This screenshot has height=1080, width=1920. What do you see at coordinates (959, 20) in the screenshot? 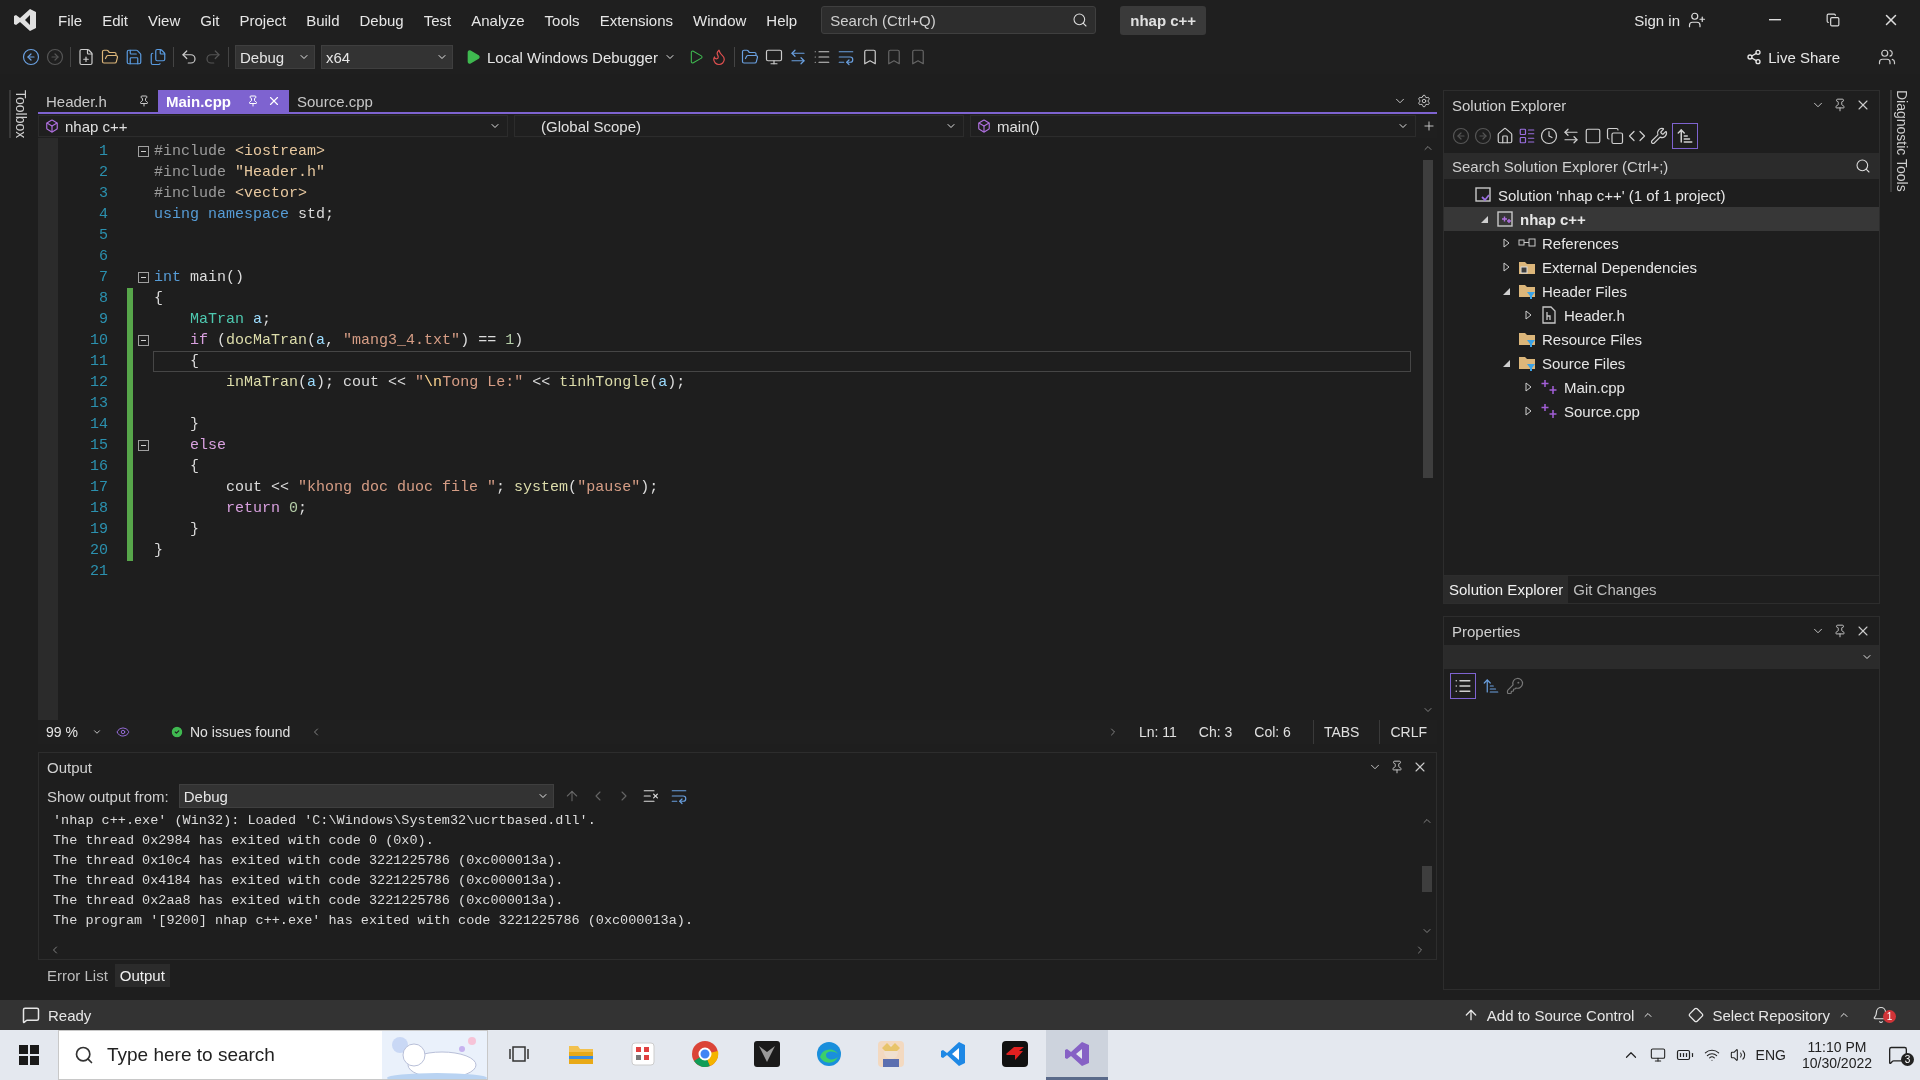
I see `search-field: Search (Ctrl+Q)` at bounding box center [959, 20].